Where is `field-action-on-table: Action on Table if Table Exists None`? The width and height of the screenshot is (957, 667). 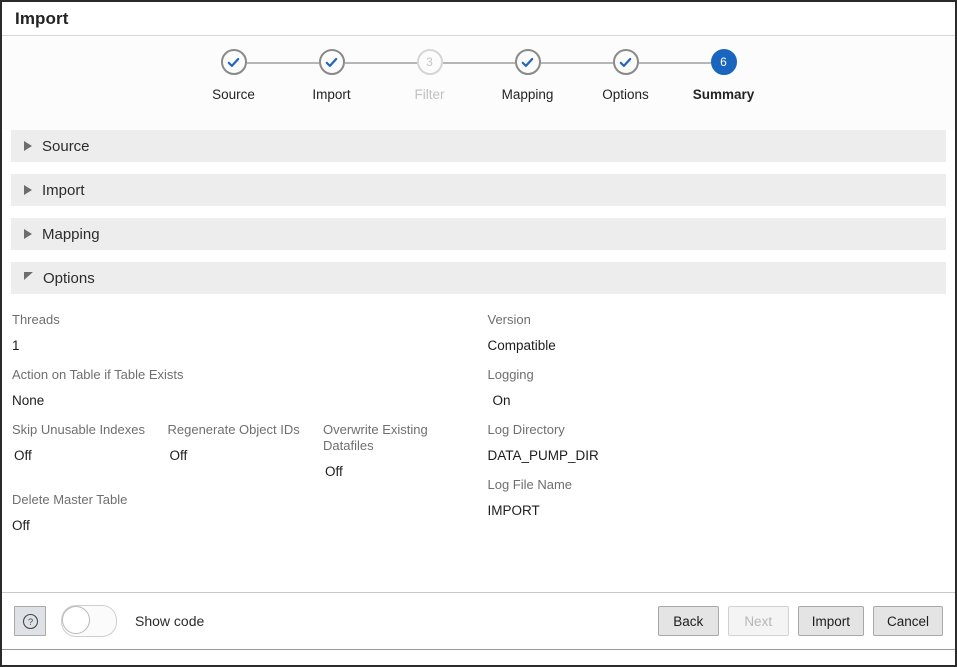
field-action-on-table: Action on Table if Table Exists None is located at coordinates (245, 388).